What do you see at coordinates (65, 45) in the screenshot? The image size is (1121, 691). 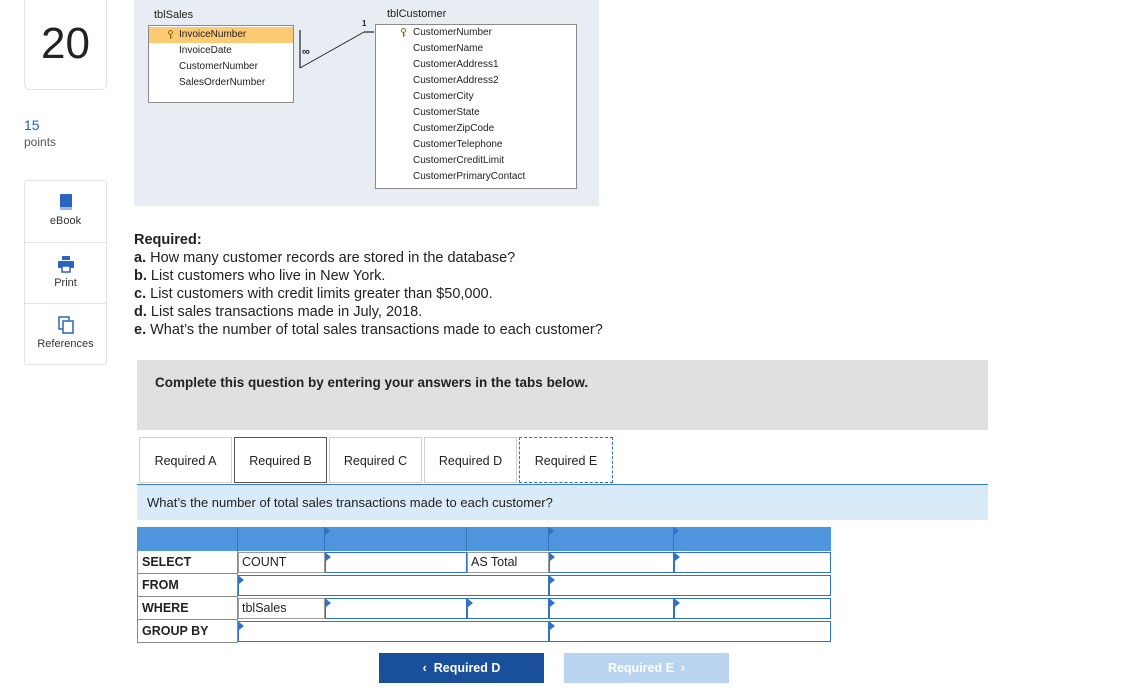 I see `question-number: 20` at bounding box center [65, 45].